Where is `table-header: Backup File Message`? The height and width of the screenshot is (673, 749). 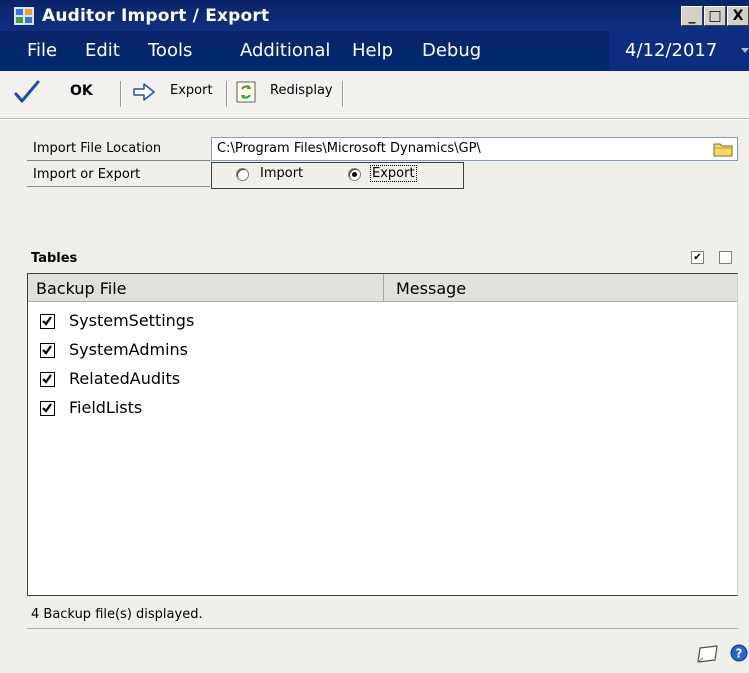
table-header: Backup File Message is located at coordinates (382, 288).